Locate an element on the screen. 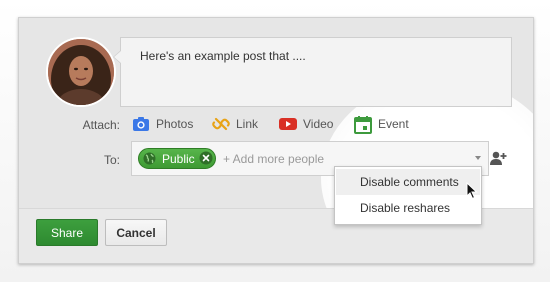  attach-label: Attach: is located at coordinates (101, 125).